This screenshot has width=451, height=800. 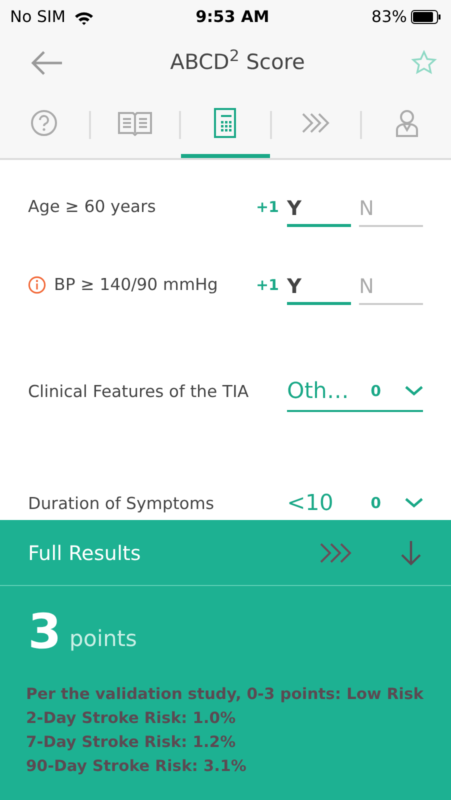 I want to click on screen-title: ABCD$^{2}$ Score, so click(x=237, y=61).